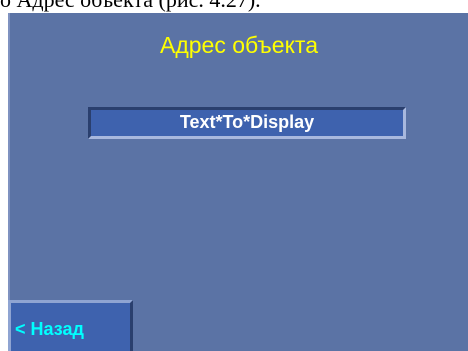 The height and width of the screenshot is (351, 468). I want to click on back-button: < Назад, so click(70, 325).